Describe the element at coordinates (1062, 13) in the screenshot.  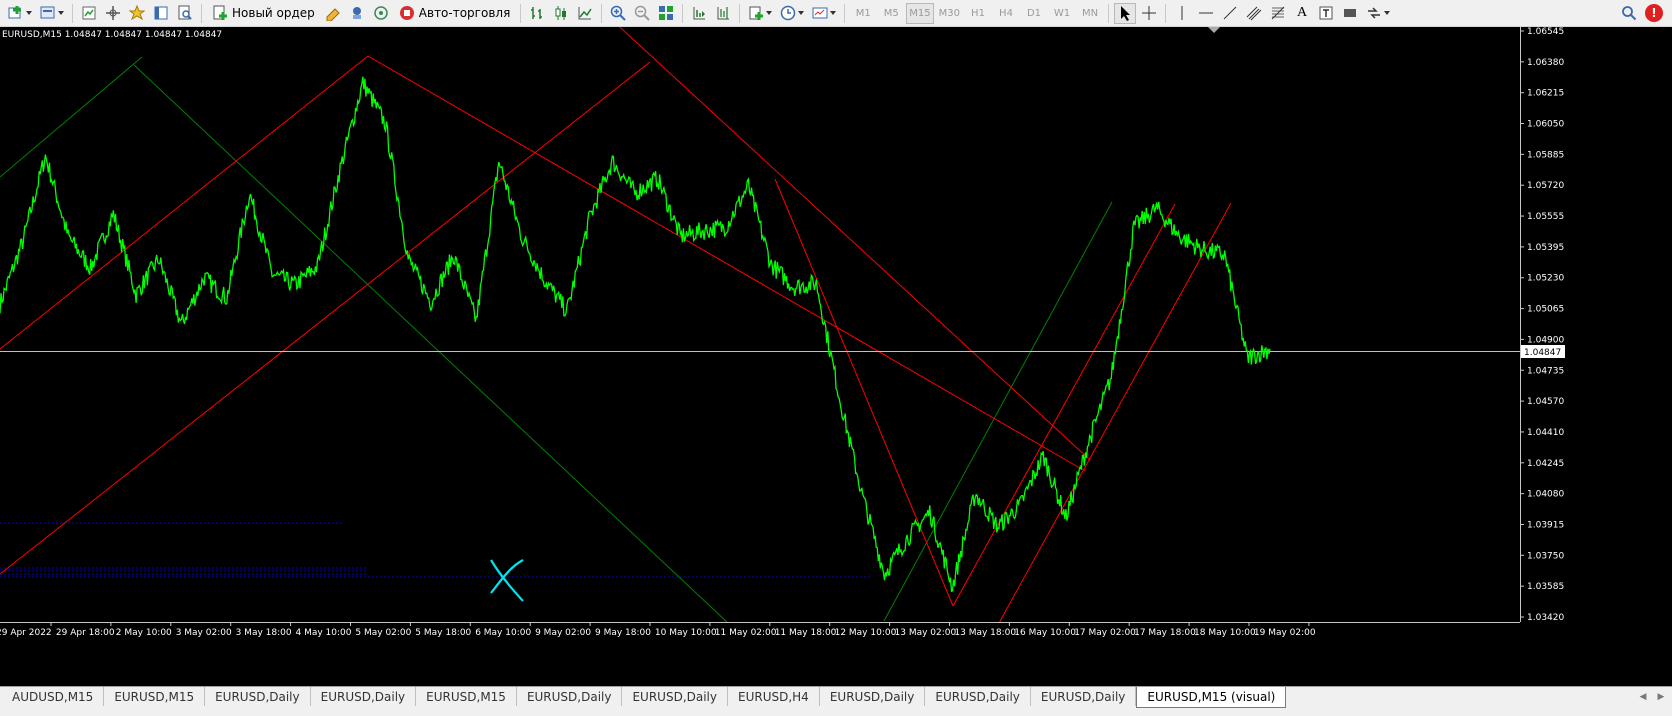
I see `timeframe-w1-button: W1` at that location.